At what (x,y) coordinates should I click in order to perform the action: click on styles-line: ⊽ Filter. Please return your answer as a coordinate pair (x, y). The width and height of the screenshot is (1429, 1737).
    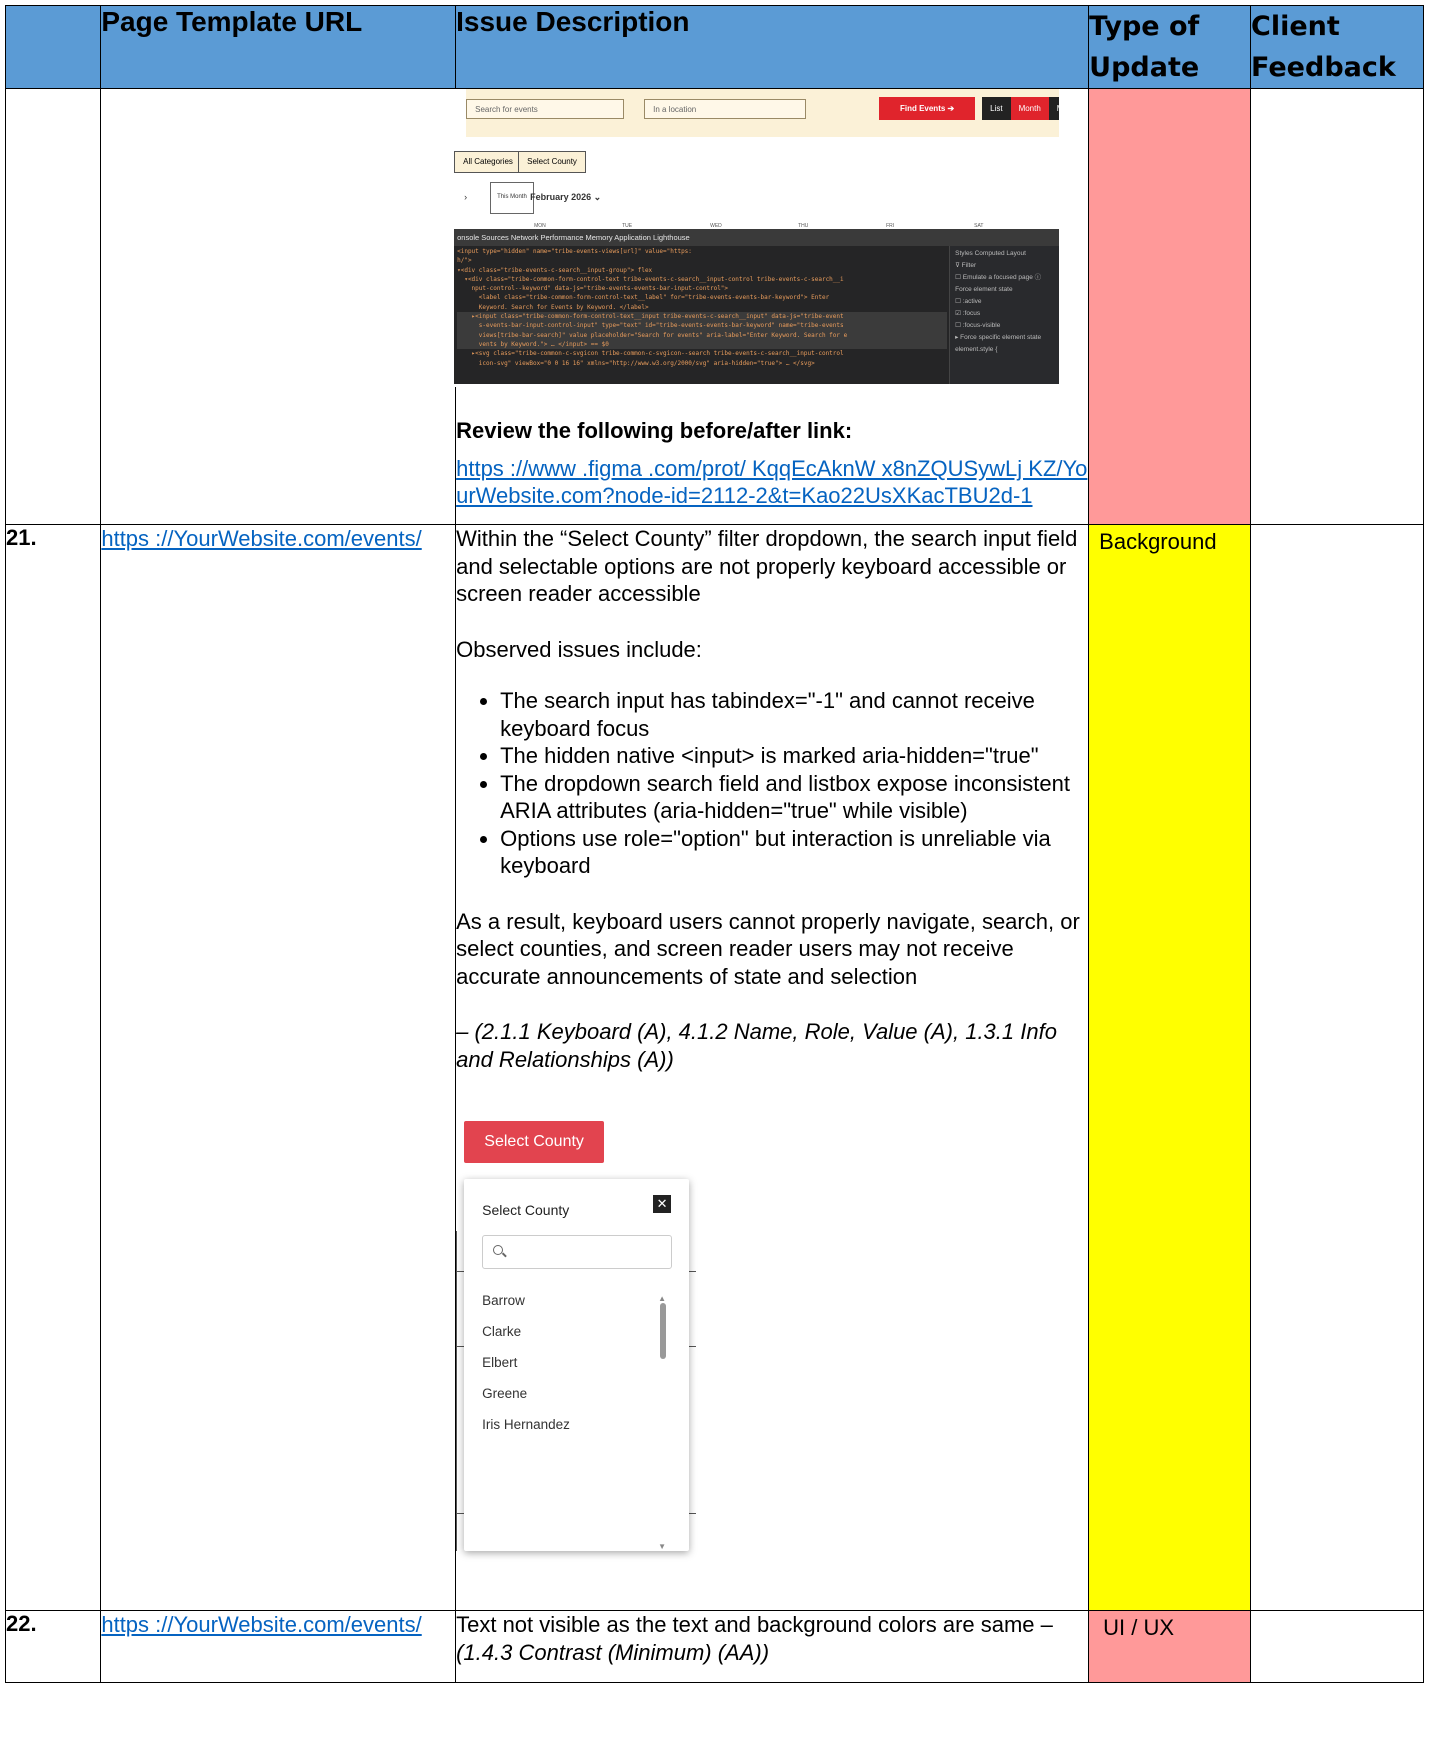
    Looking at the image, I should click on (966, 265).